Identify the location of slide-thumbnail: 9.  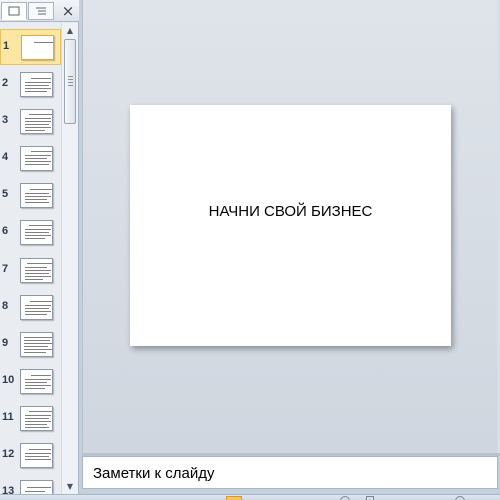
(30, 345).